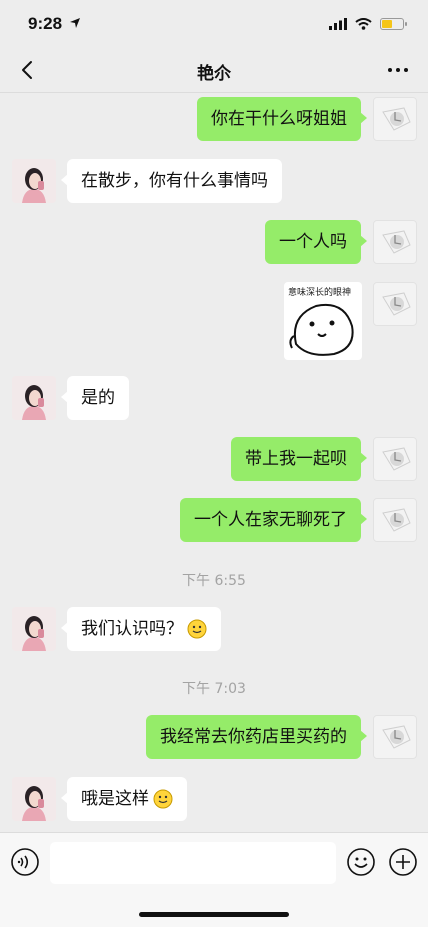 The image size is (428, 927). I want to click on incoming-message-bubble: 在散步，你有什么事情吗, so click(171, 181).